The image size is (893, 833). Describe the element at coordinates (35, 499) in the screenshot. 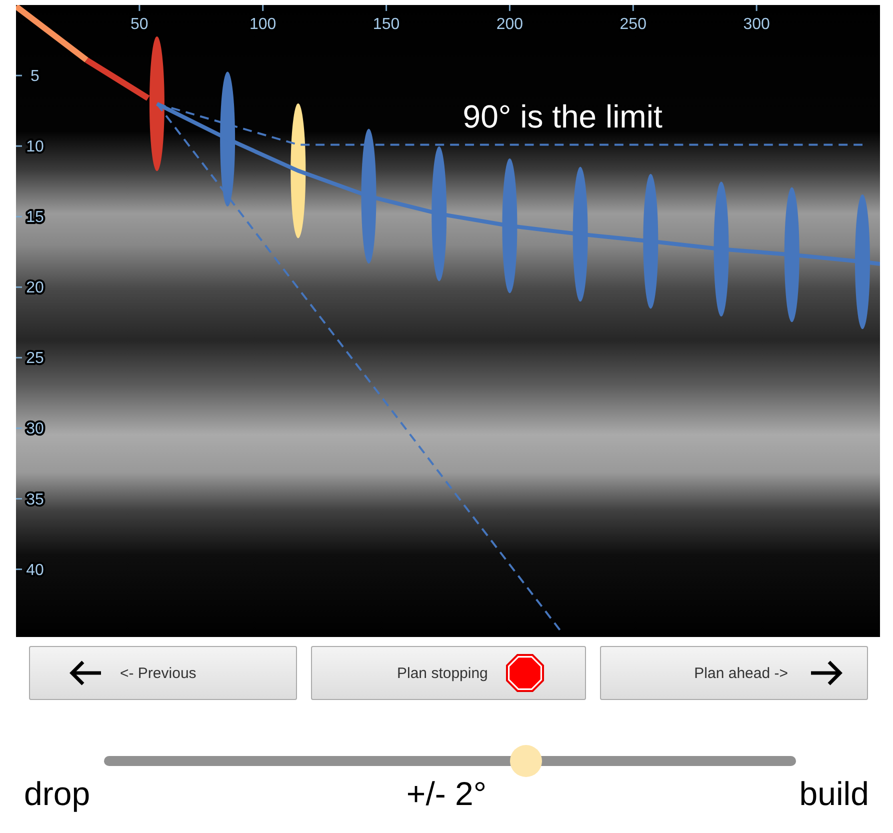

I see `tick-label: 35` at that location.